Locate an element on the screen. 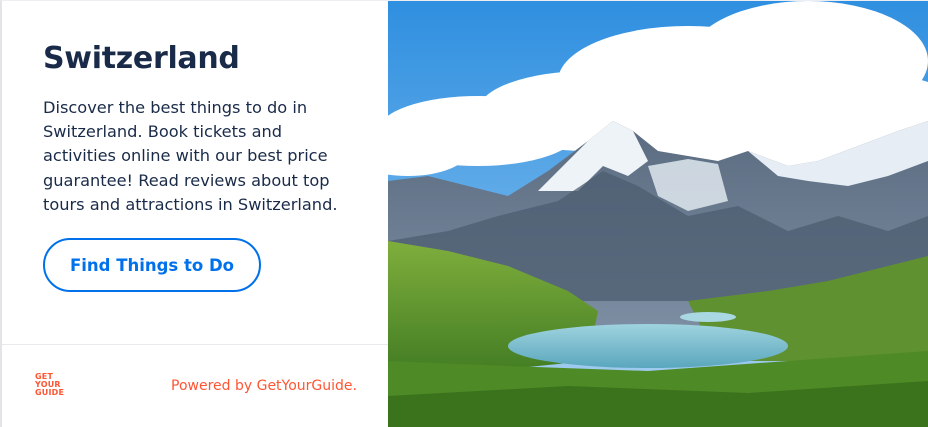 Image resolution: width=928 pixels, height=427 pixels. getyourguide-logo: GET YOUR GUIDE is located at coordinates (49, 385).